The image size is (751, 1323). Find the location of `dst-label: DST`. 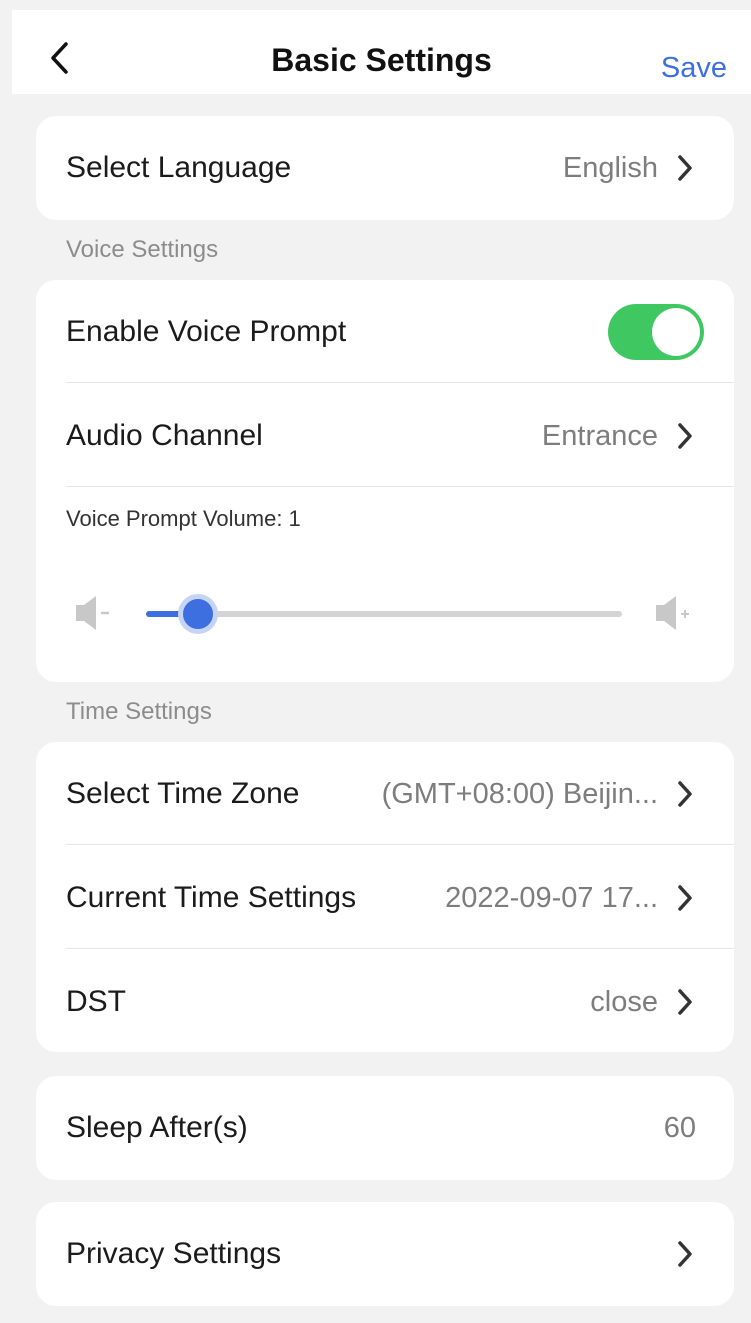

dst-label: DST is located at coordinates (96, 1001).